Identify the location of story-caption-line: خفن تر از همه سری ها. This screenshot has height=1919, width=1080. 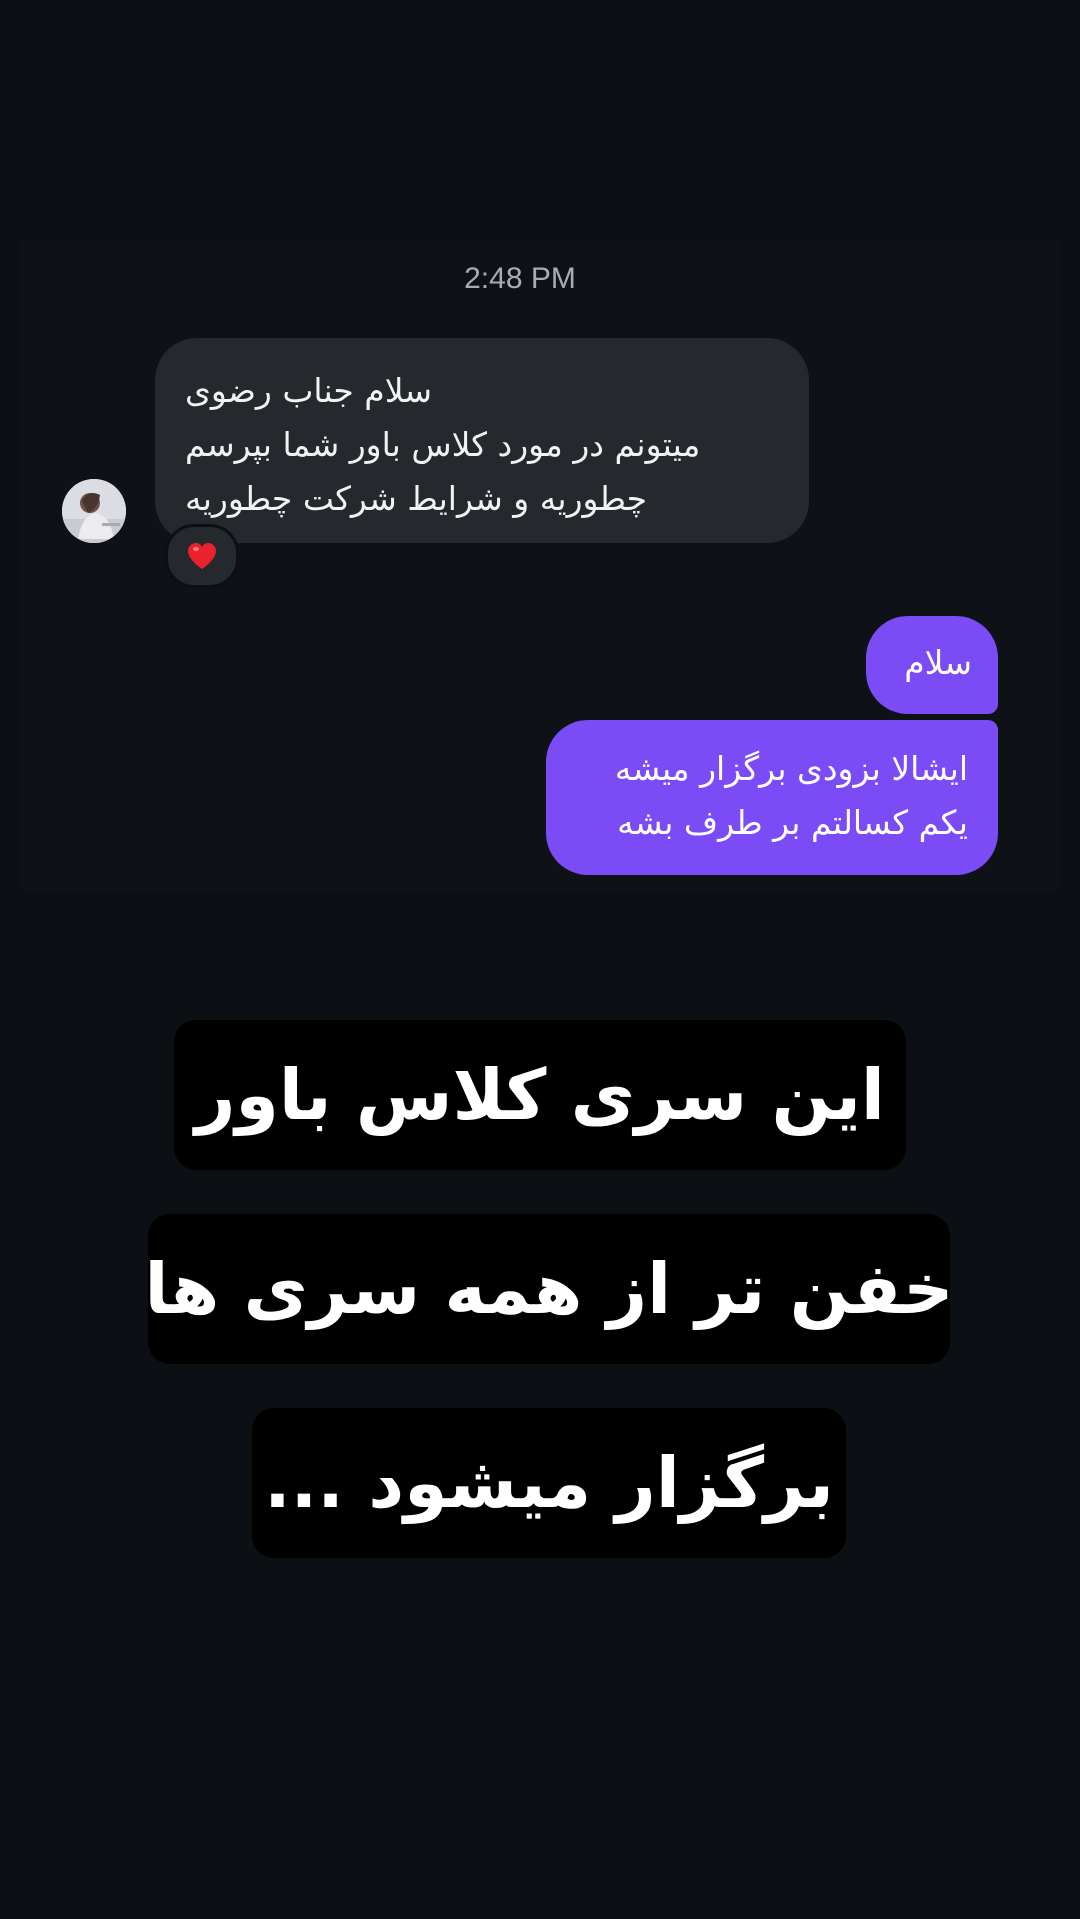
(549, 1289).